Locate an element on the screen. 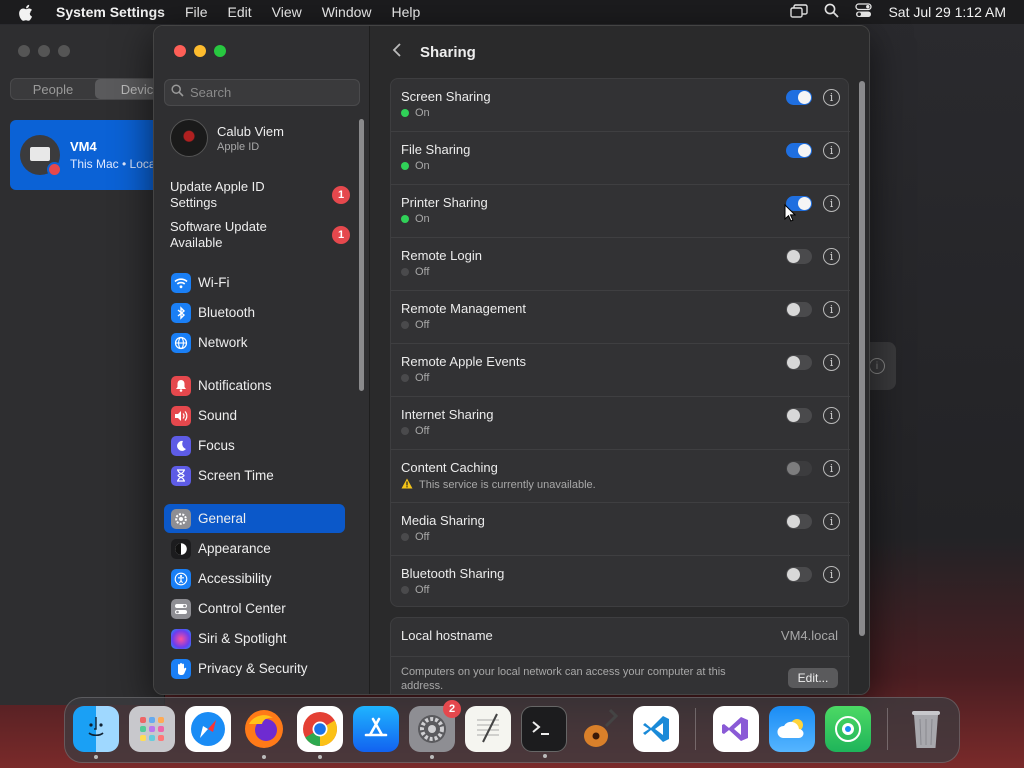 This screenshot has height=768, width=1024. bluetooth-sharing-toggle is located at coordinates (799, 574).